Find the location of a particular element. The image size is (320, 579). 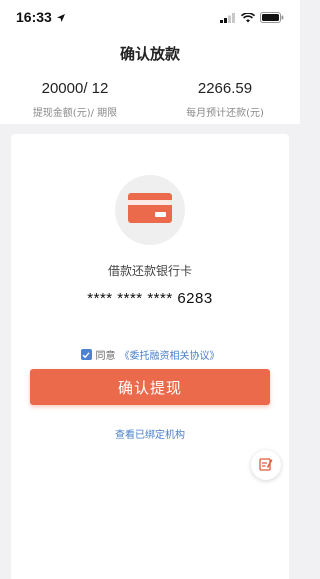

nav-header: 确认放款 is located at coordinates (150, 53).